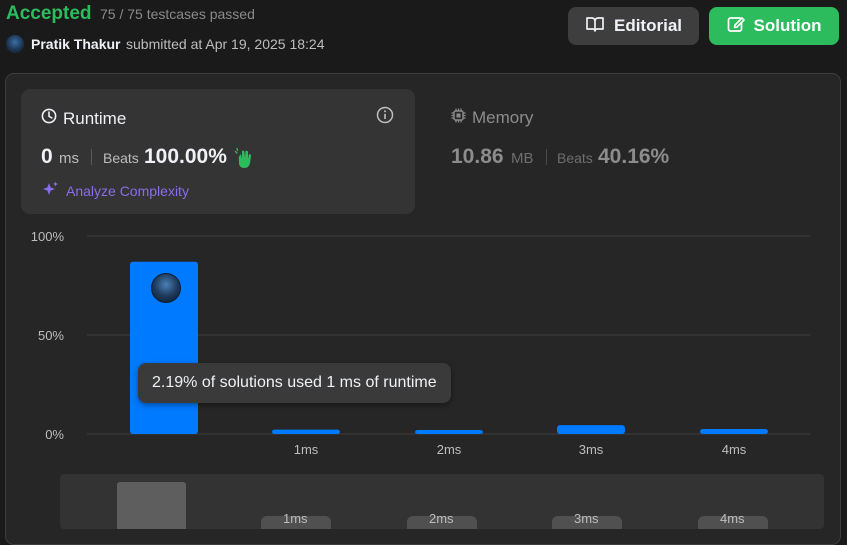 This screenshot has height=545, width=847. I want to click on minimap-window-handle, so click(151, 505).